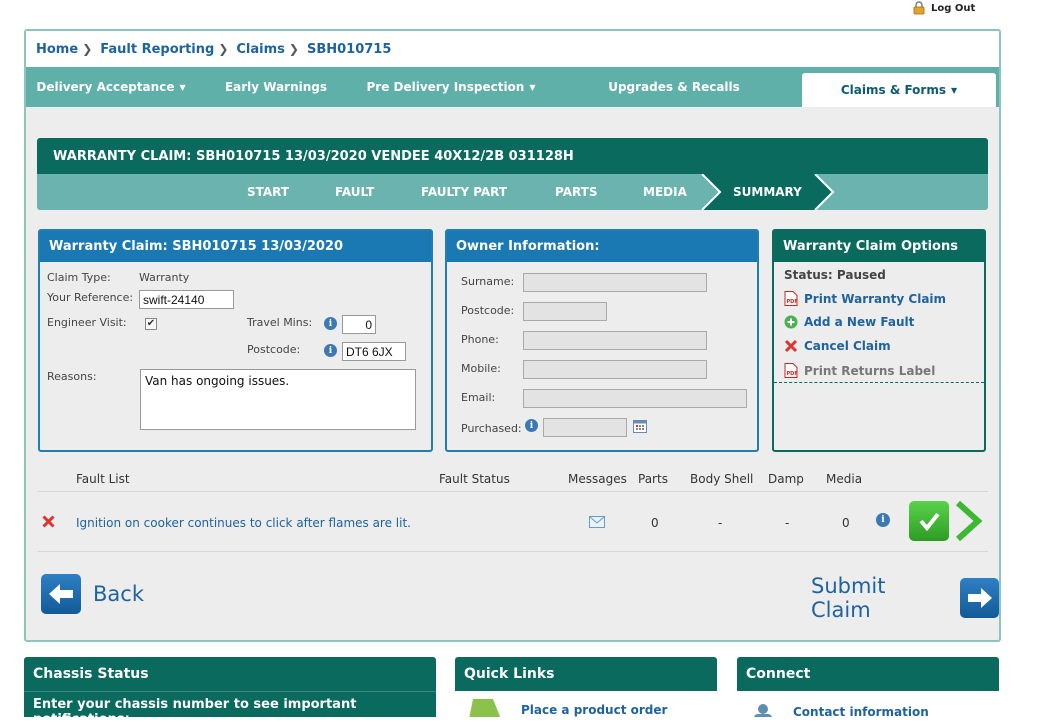 This screenshot has height=727, width=1059. I want to click on nav-label: Pre Delivery Inspection, so click(445, 87).